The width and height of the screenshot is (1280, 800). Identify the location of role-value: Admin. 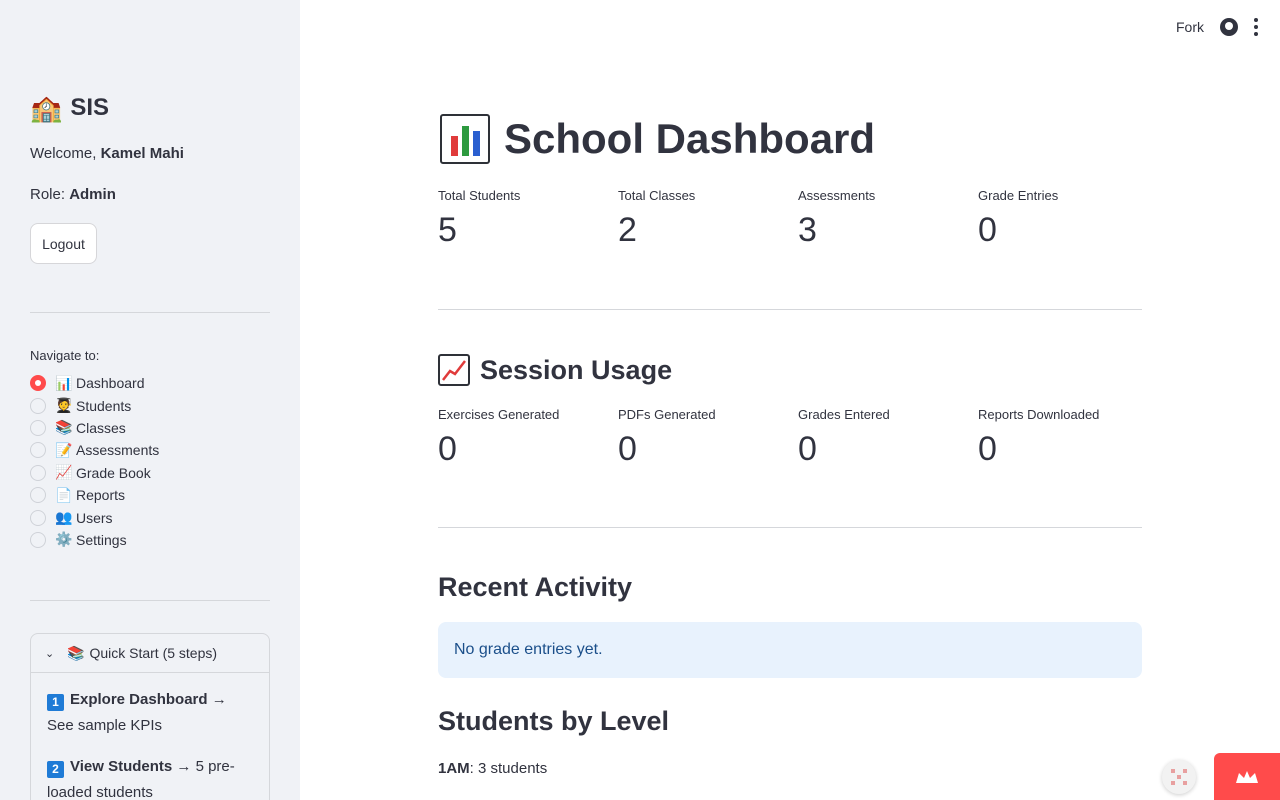
(92, 194).